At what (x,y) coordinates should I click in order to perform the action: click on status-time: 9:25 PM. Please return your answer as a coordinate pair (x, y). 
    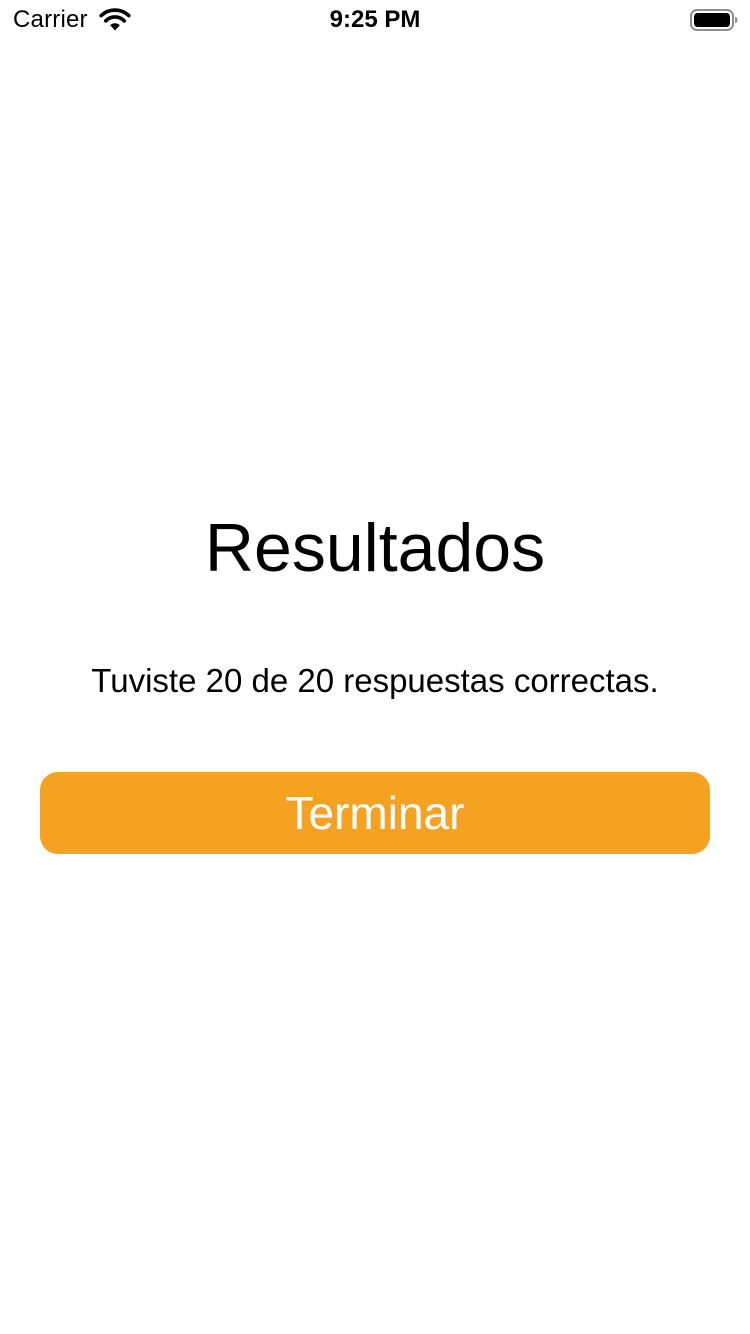
    Looking at the image, I should click on (375, 19).